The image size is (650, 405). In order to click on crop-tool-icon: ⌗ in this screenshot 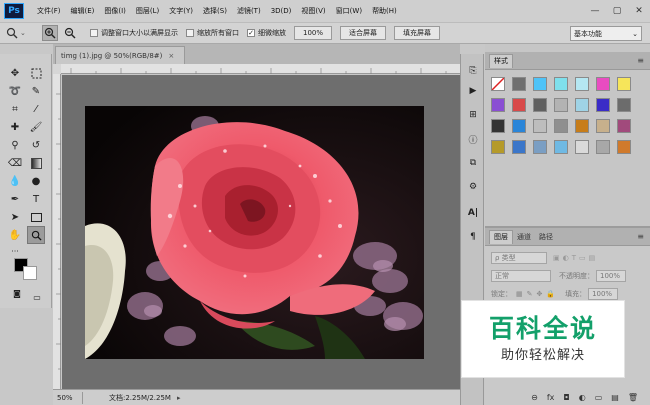, I will do `click(15, 109)`.